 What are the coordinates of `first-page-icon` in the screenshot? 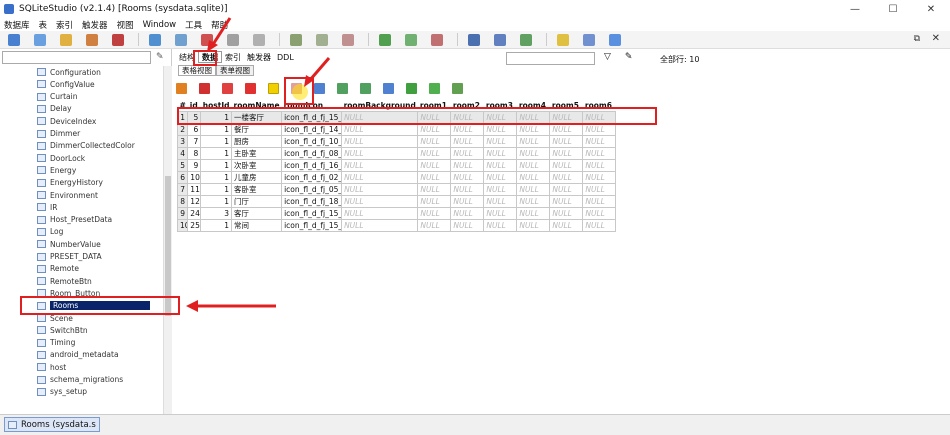 It's located at (319, 88).